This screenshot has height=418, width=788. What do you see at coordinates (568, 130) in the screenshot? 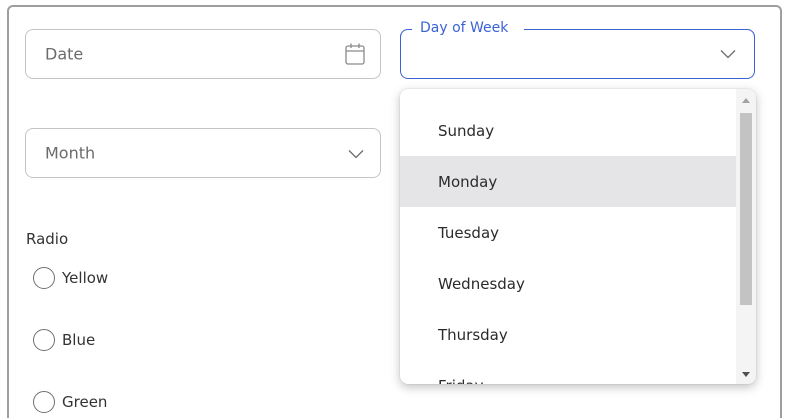
I see `option-sunday: Sunday` at bounding box center [568, 130].